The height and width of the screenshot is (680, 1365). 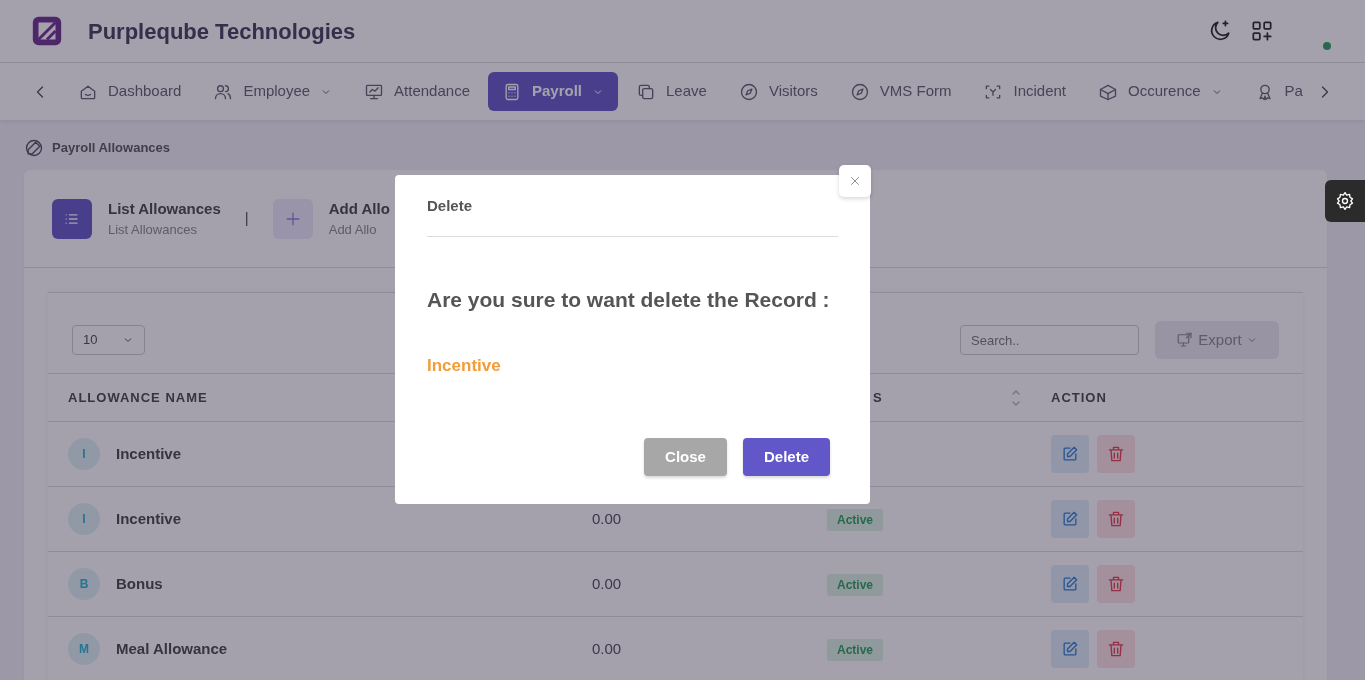 I want to click on nav-tab: Incident, so click(x=1025, y=91).